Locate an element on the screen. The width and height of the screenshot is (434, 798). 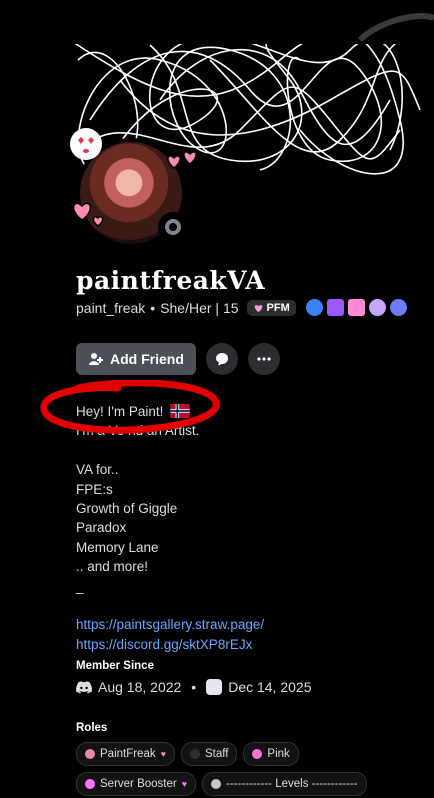
bio-link: https://discord.gg/sktXP8rEJx is located at coordinates (164, 644).